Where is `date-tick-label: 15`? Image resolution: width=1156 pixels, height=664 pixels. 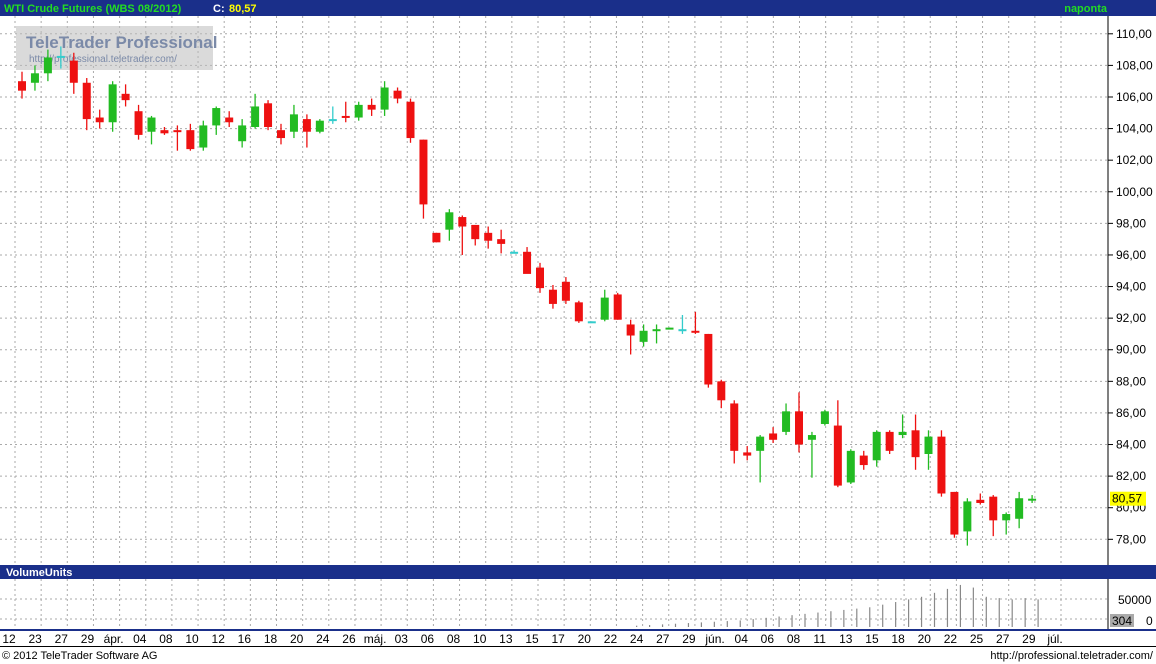 date-tick-label: 15 is located at coordinates (532, 639).